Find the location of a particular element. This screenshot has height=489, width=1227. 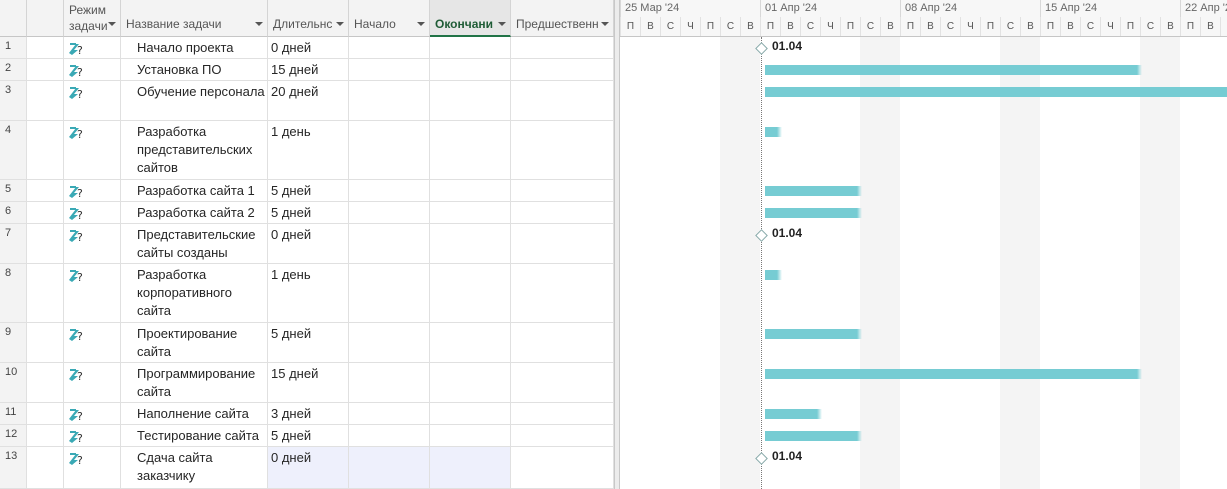

row-id: 11 is located at coordinates (13, 413).